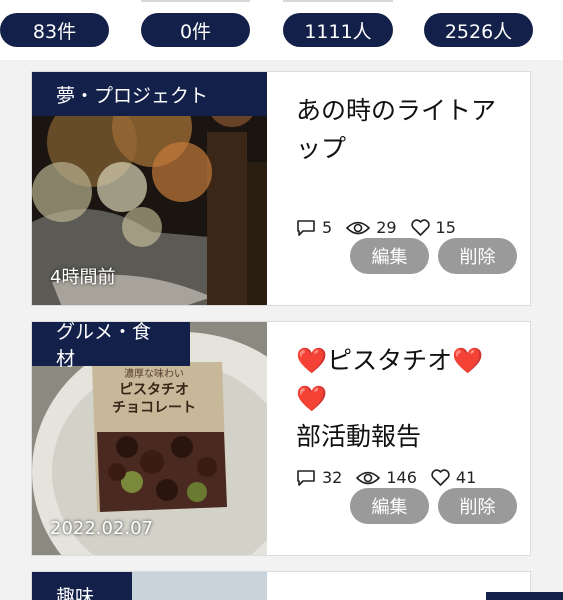  What do you see at coordinates (149, 586) in the screenshot?
I see `post-photo: 趣味` at bounding box center [149, 586].